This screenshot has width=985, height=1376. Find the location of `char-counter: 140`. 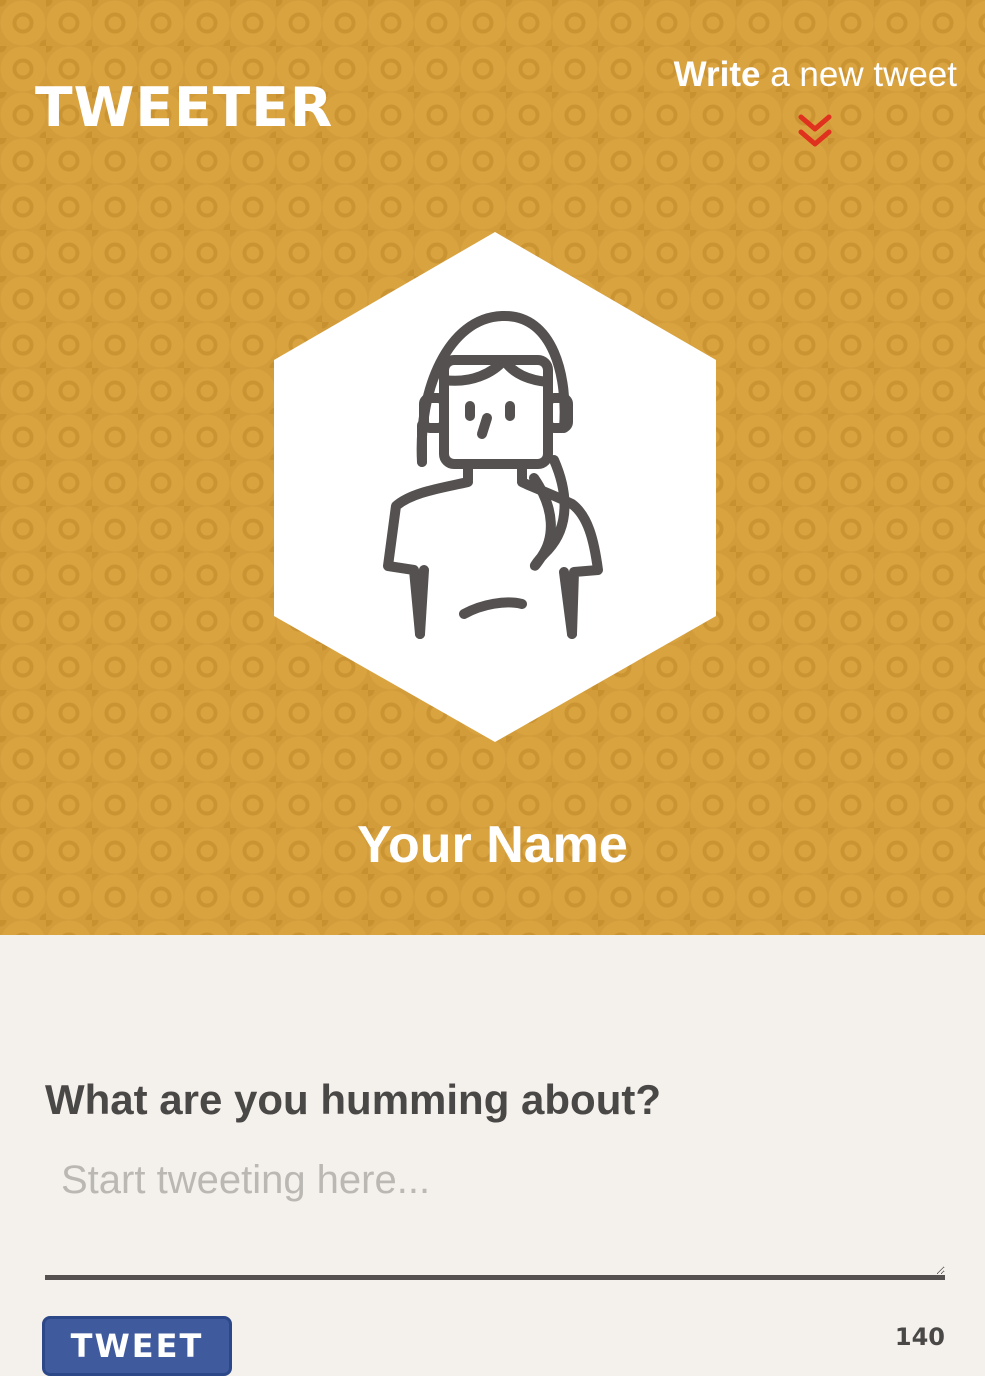

char-counter: 140 is located at coordinates (919, 1337).